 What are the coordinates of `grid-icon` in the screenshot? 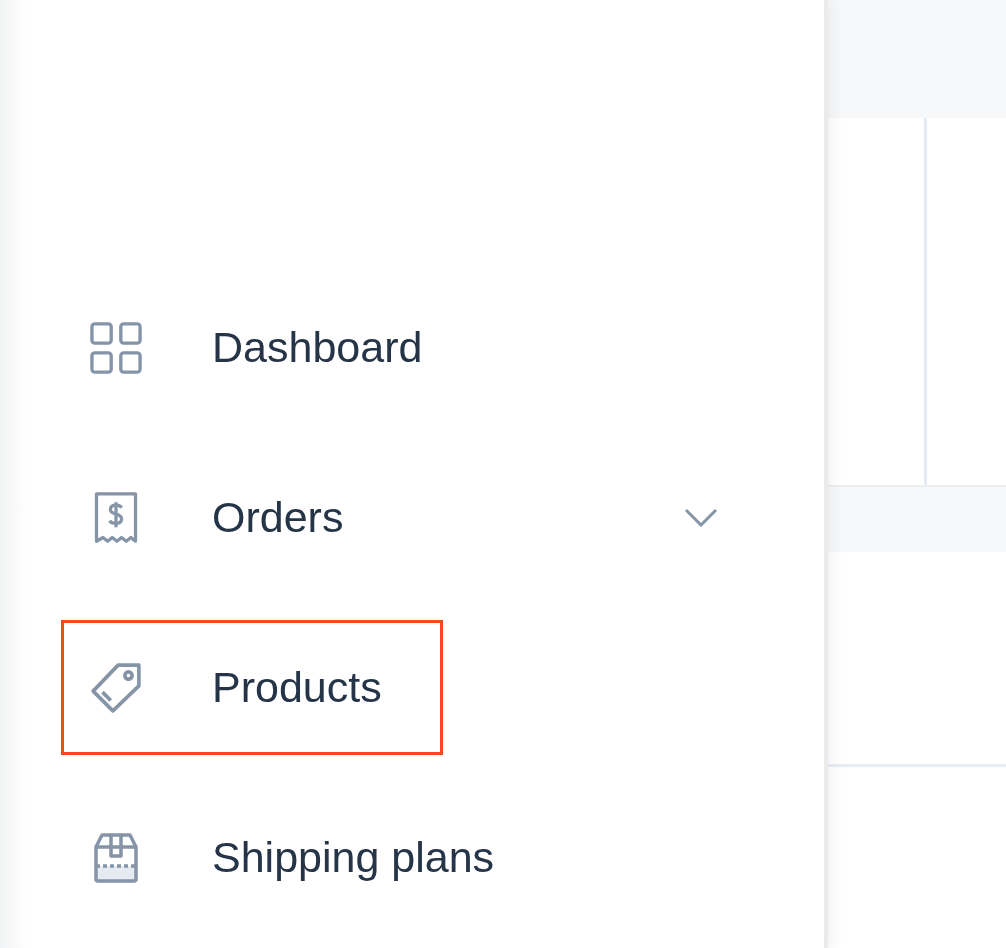 It's located at (116, 347).